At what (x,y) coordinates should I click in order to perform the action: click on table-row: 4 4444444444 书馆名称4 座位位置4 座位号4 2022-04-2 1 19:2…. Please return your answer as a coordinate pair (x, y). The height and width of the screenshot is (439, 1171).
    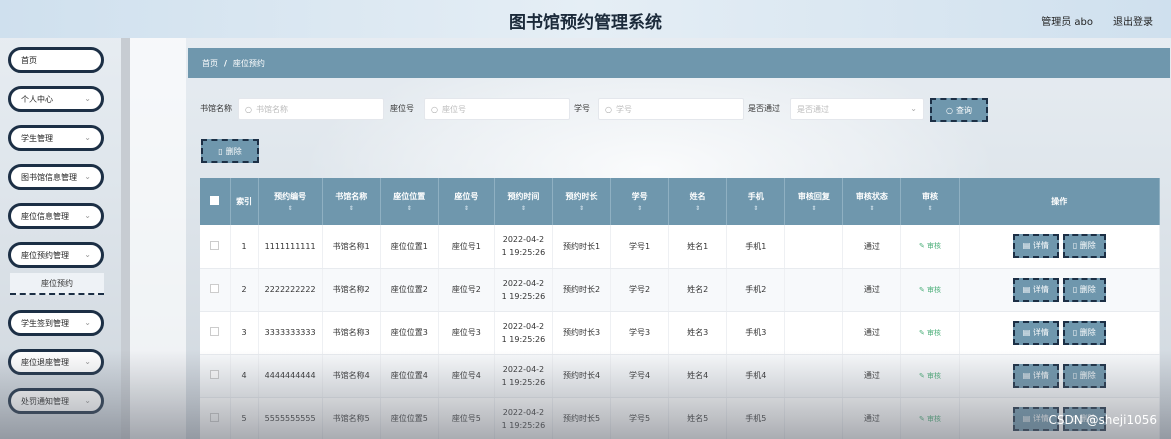
    Looking at the image, I should click on (680, 376).